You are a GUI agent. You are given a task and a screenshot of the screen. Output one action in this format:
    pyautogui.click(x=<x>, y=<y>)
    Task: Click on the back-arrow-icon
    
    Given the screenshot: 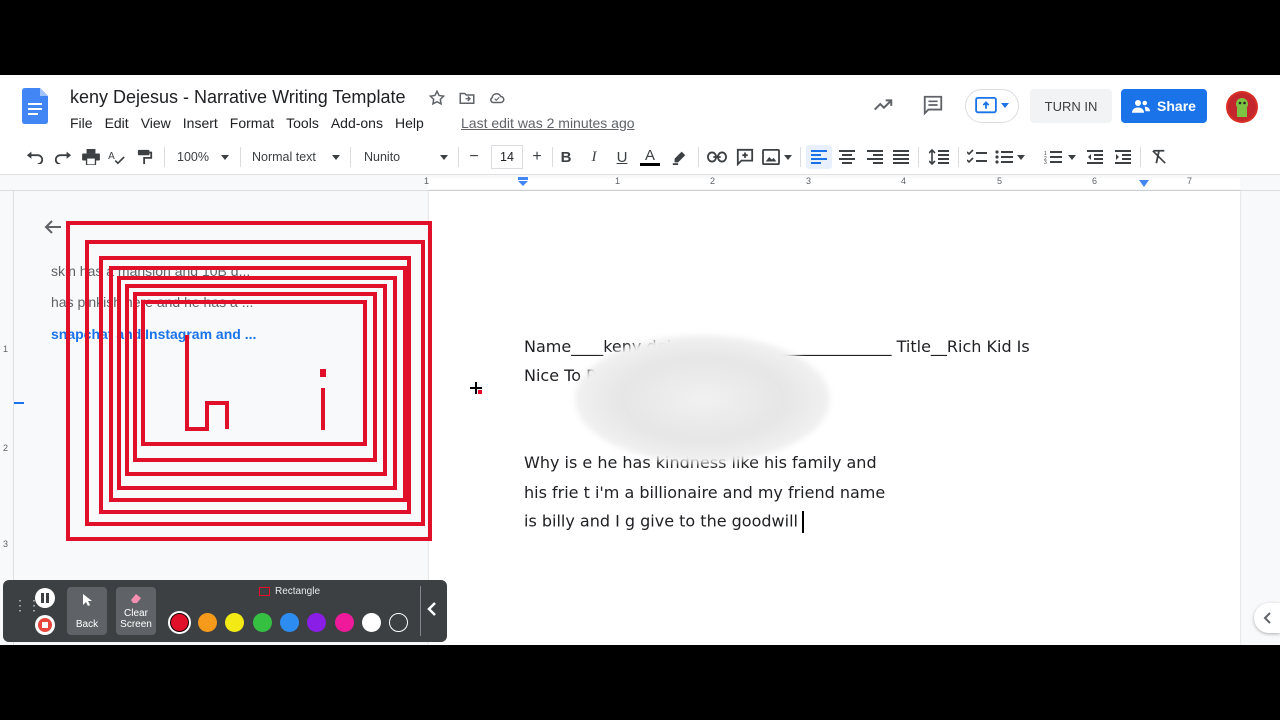 What is the action you would take?
    pyautogui.click(x=53, y=229)
    